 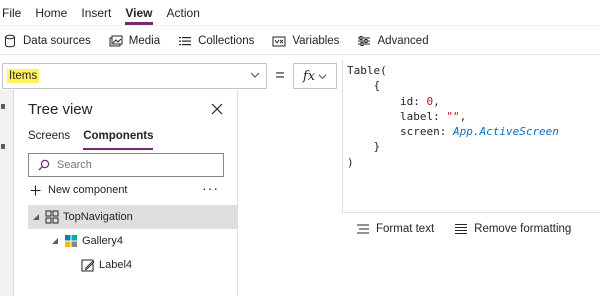 I want to click on more-options-icon: ···, so click(x=210, y=188).